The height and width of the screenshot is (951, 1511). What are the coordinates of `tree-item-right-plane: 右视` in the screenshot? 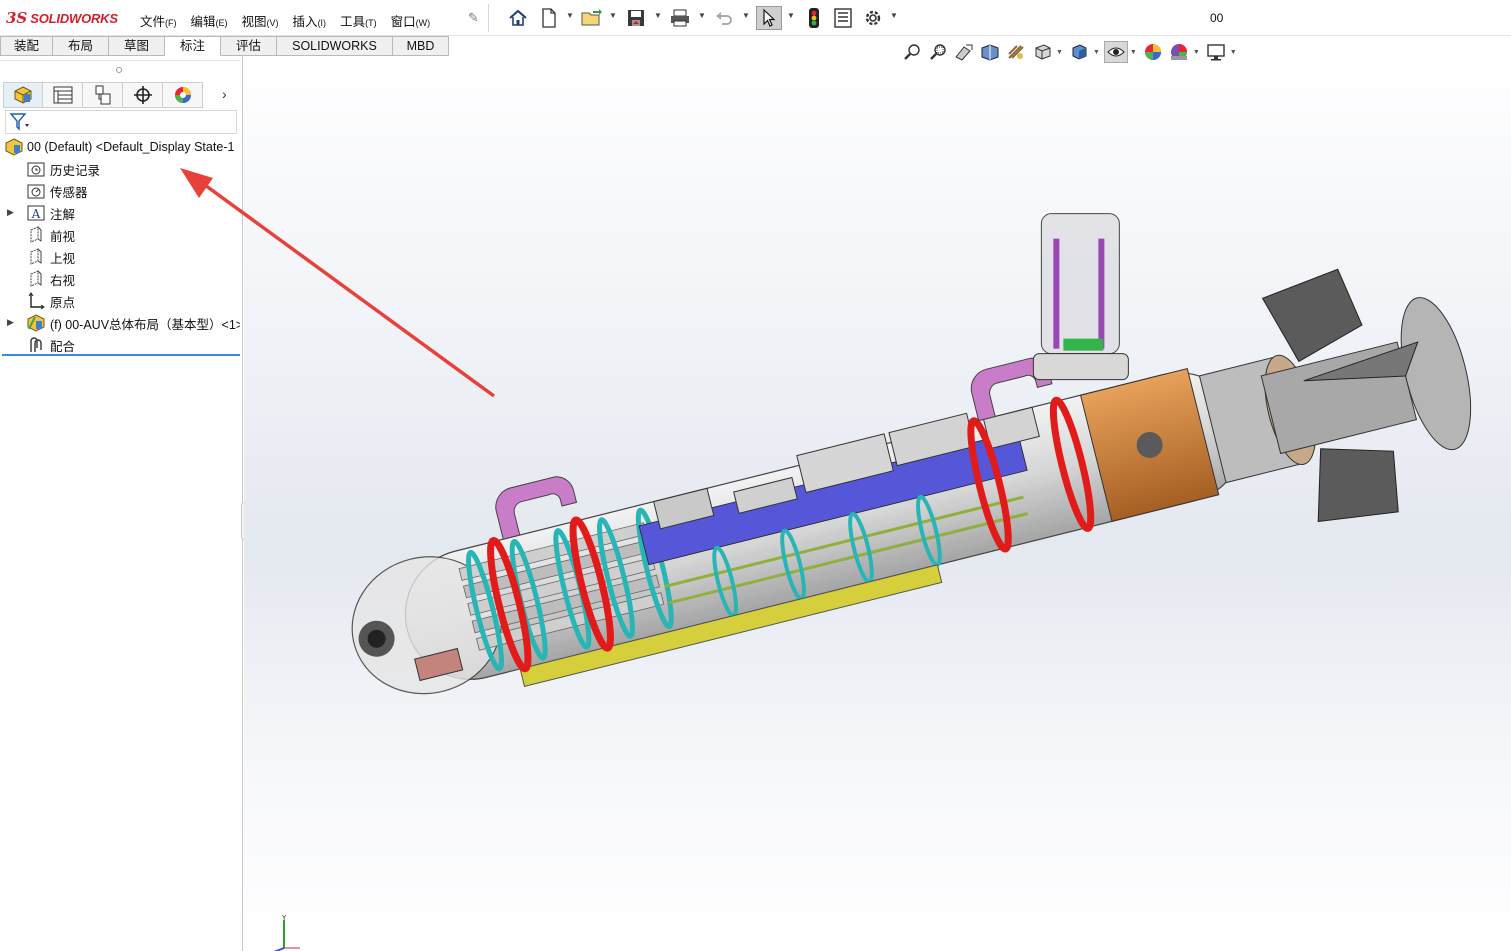 It's located at (120, 279).